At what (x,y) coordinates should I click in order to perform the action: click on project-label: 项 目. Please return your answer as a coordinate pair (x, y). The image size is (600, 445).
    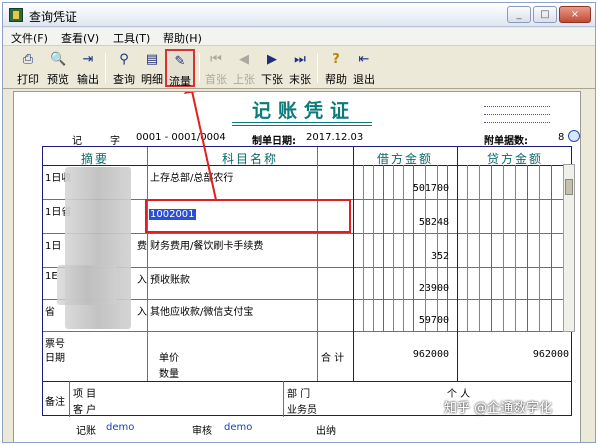
    Looking at the image, I should click on (85, 394).